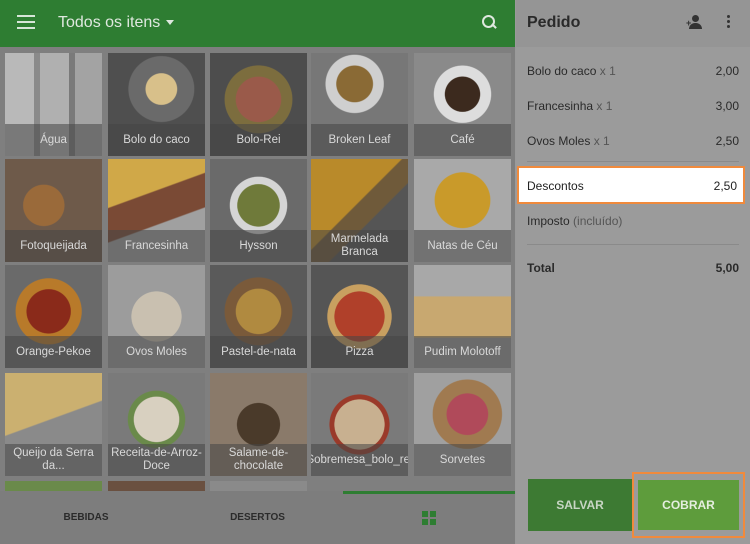  Describe the element at coordinates (727, 141) in the screenshot. I see `order-line-amount: 2,50` at that location.